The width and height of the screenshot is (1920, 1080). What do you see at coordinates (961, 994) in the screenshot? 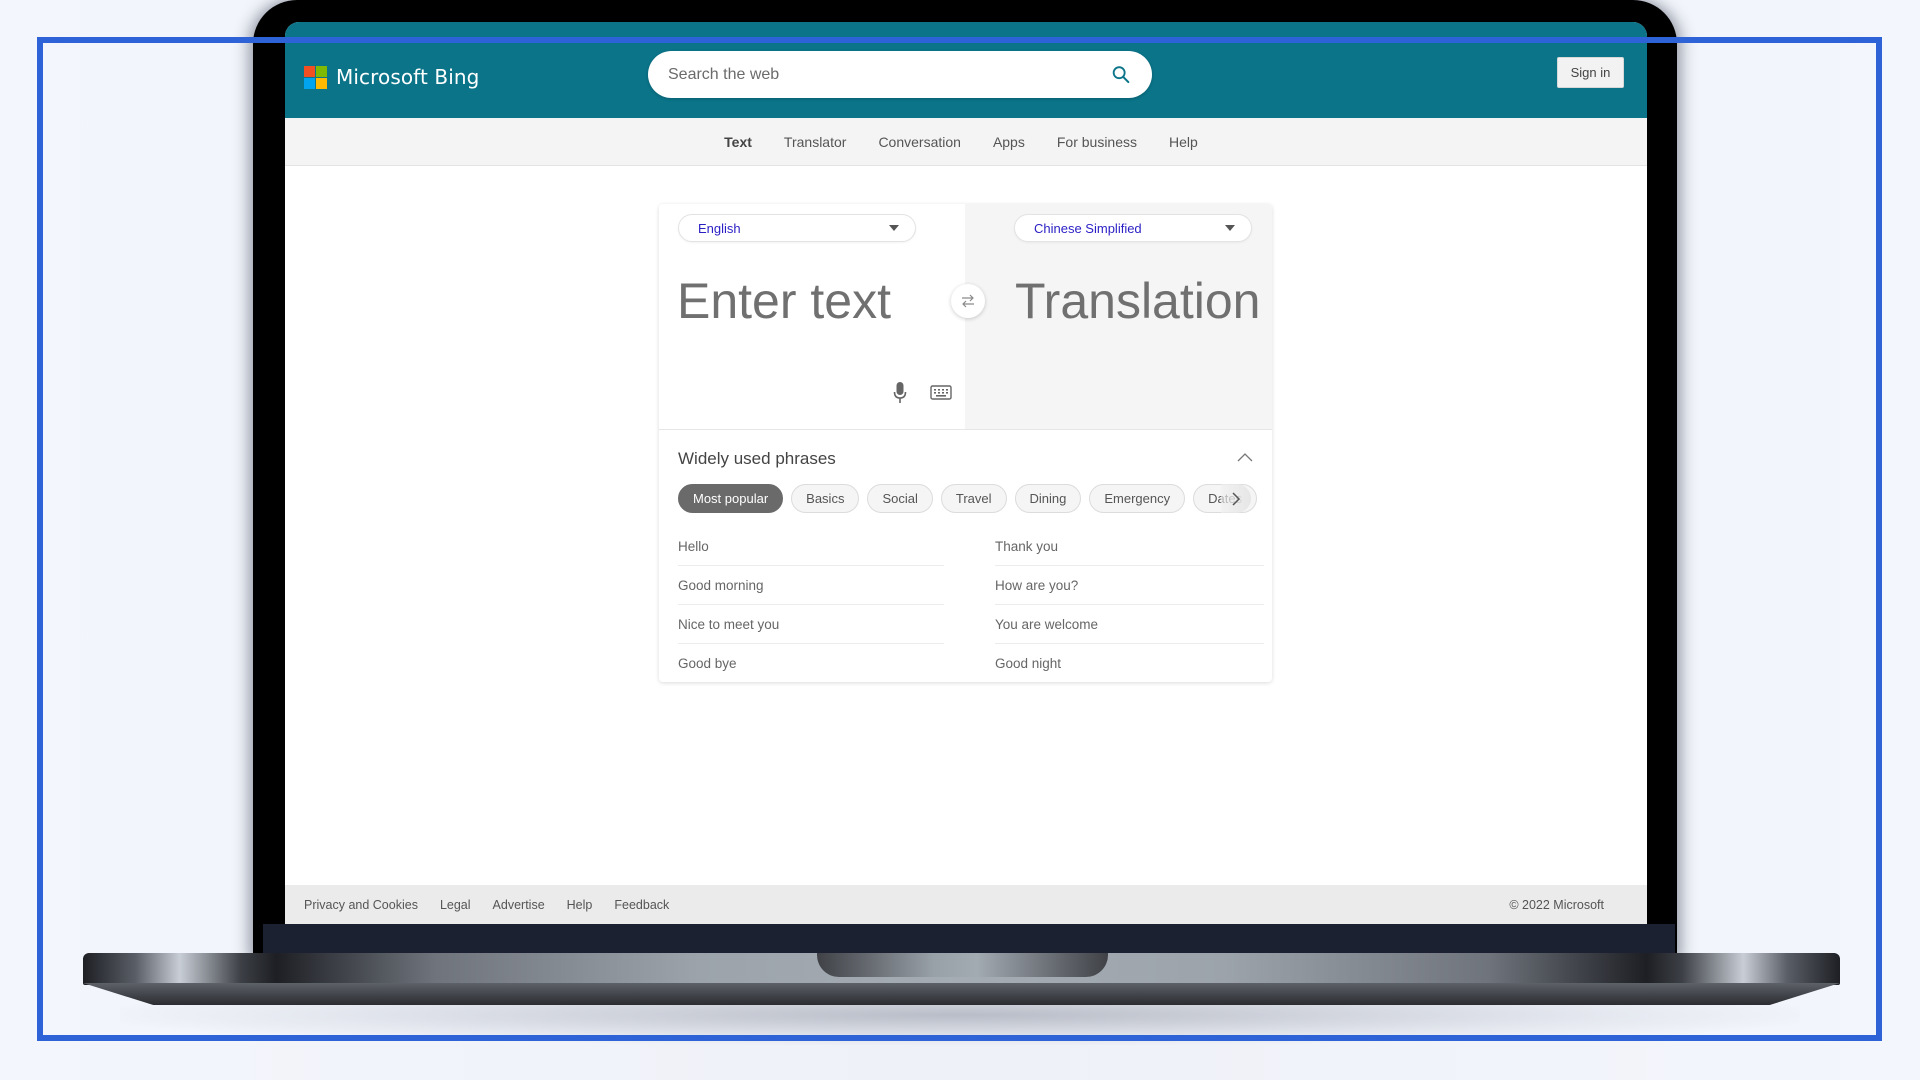
I see `laptop-base-lip` at bounding box center [961, 994].